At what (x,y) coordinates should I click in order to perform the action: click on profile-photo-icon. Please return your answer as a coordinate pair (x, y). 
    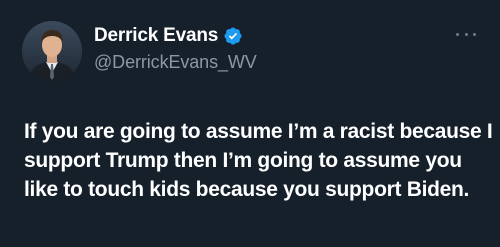
    Looking at the image, I should click on (52, 51).